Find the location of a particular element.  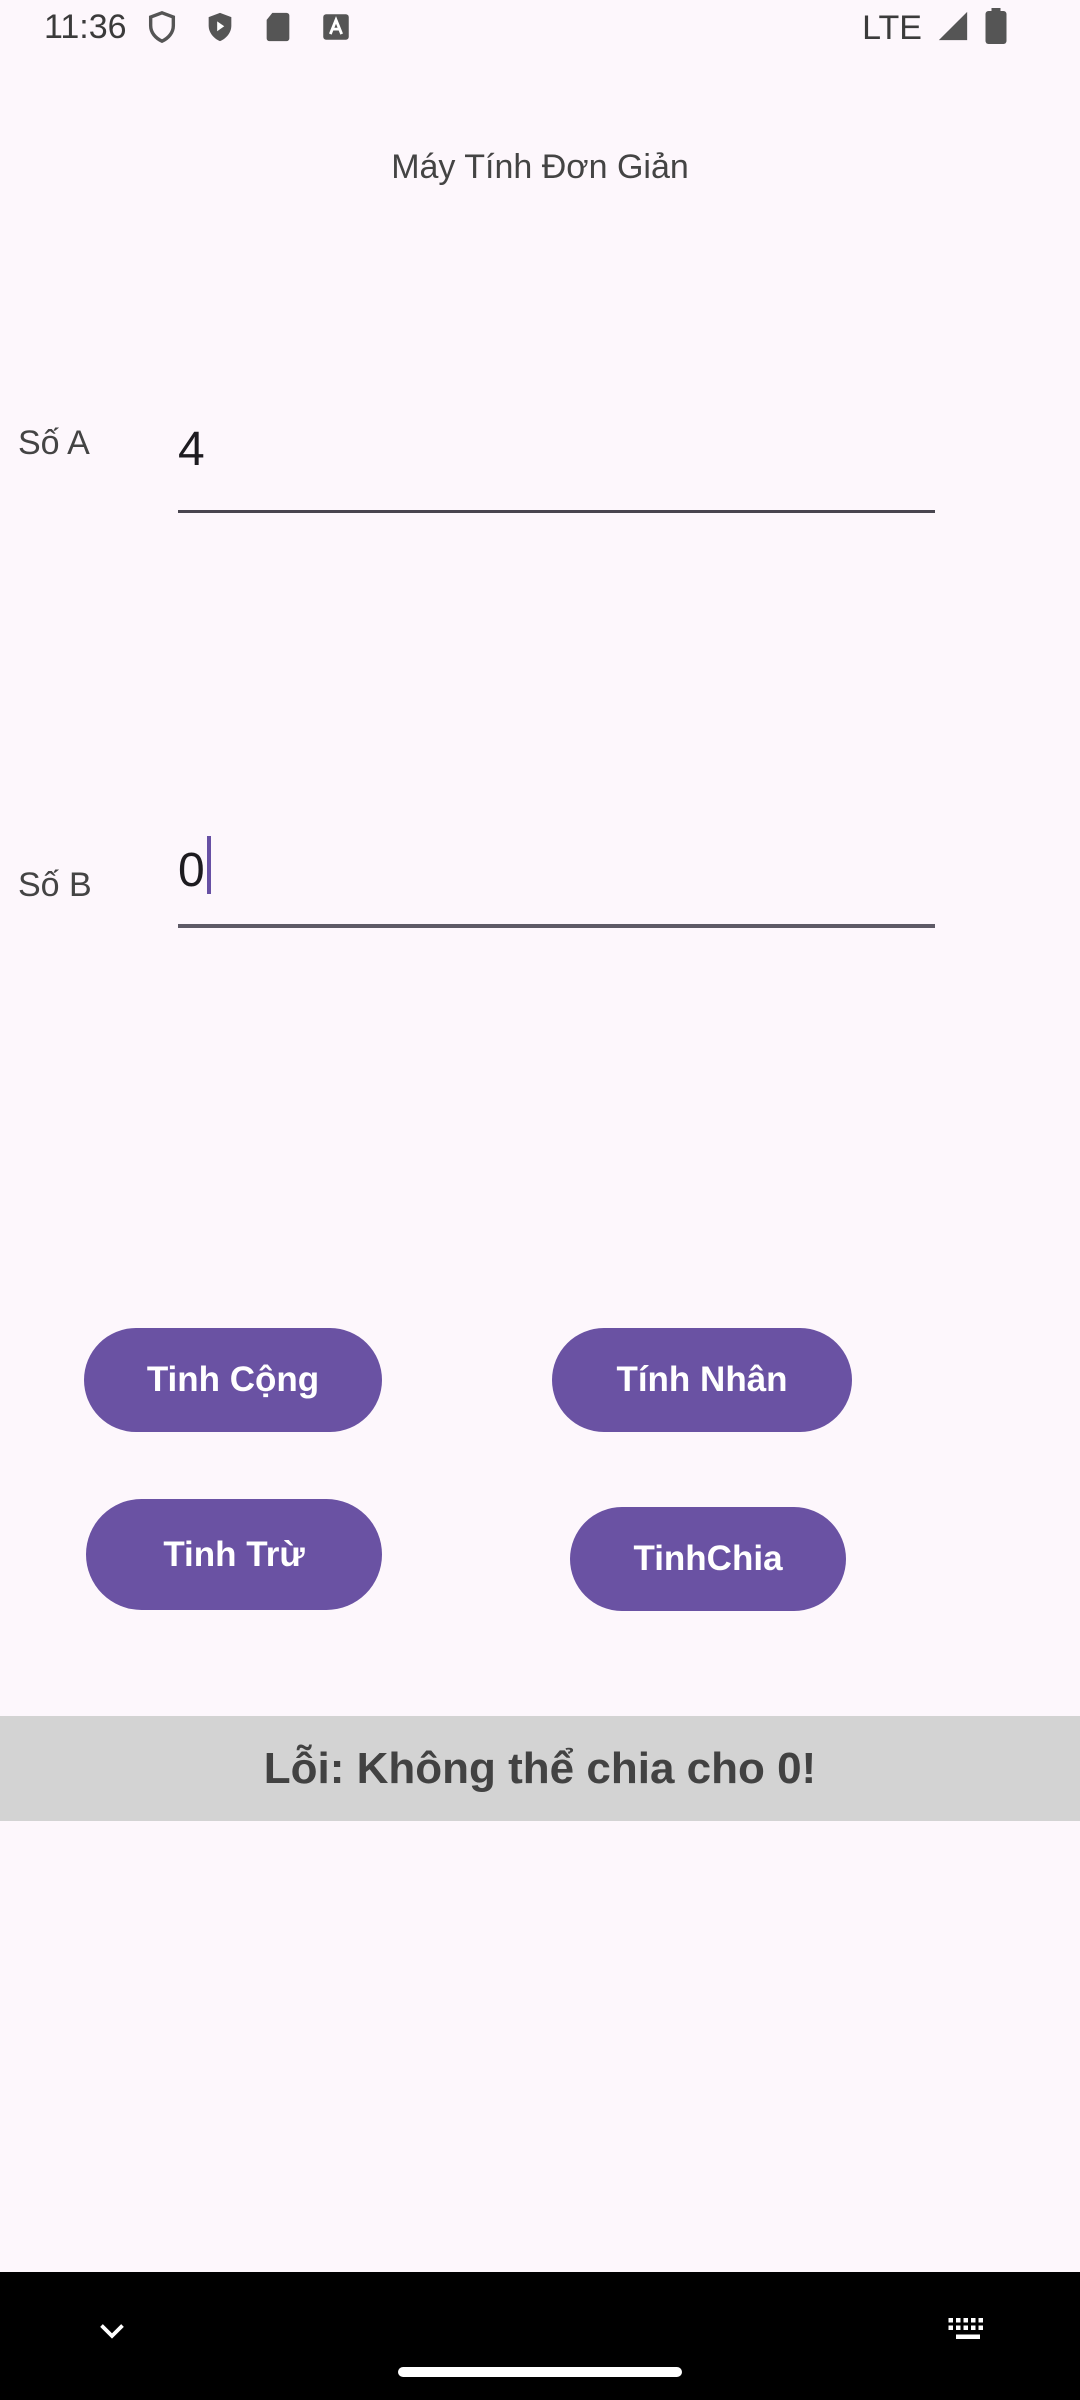

number-b-value-wrap: 0 is located at coordinates (194, 867).